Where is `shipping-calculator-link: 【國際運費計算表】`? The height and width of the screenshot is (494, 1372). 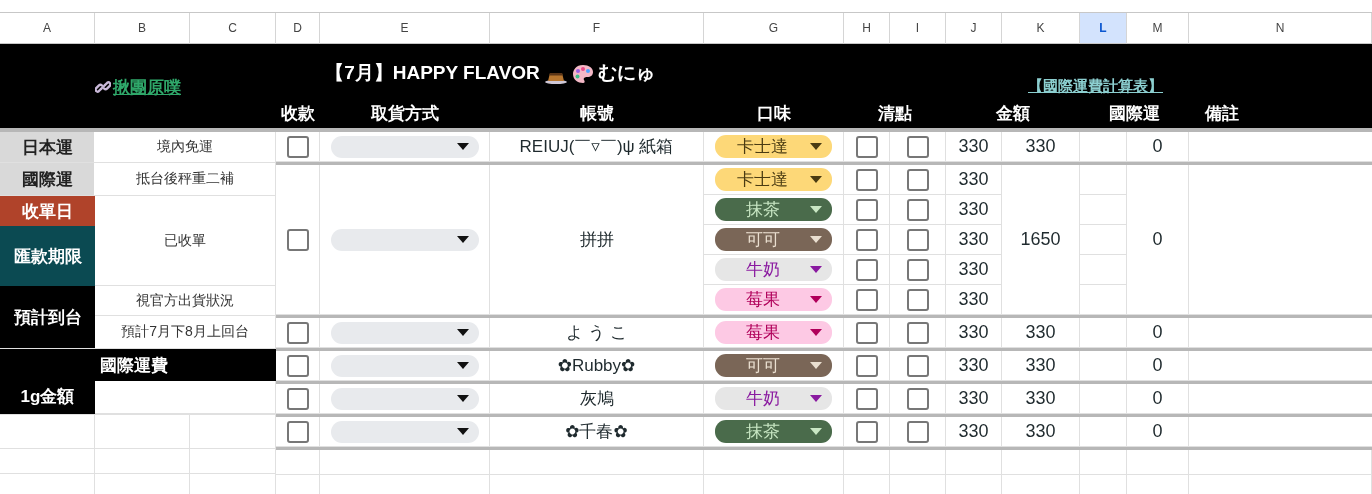
shipping-calculator-link: 【國際運費計算表】 is located at coordinates (1095, 86).